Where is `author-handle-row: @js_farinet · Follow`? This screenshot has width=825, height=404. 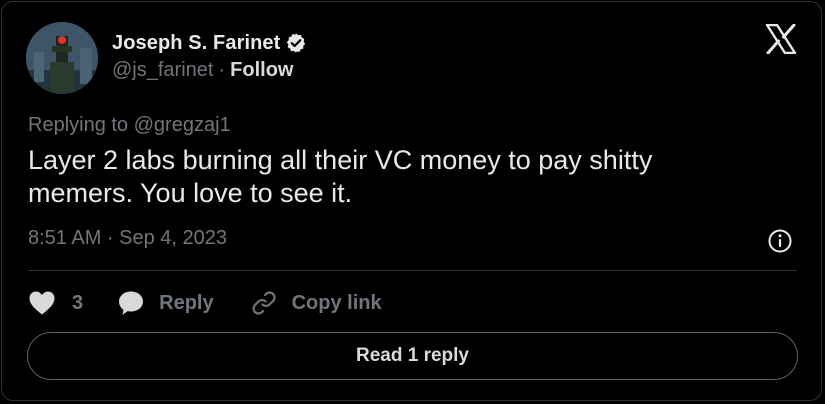 author-handle-row: @js_farinet · Follow is located at coordinates (202, 70).